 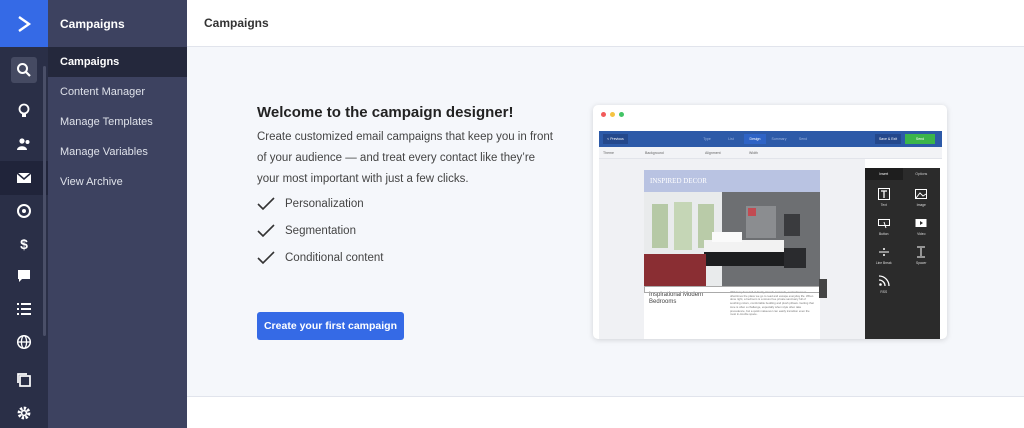 I want to click on window-dots, so click(x=612, y=114).